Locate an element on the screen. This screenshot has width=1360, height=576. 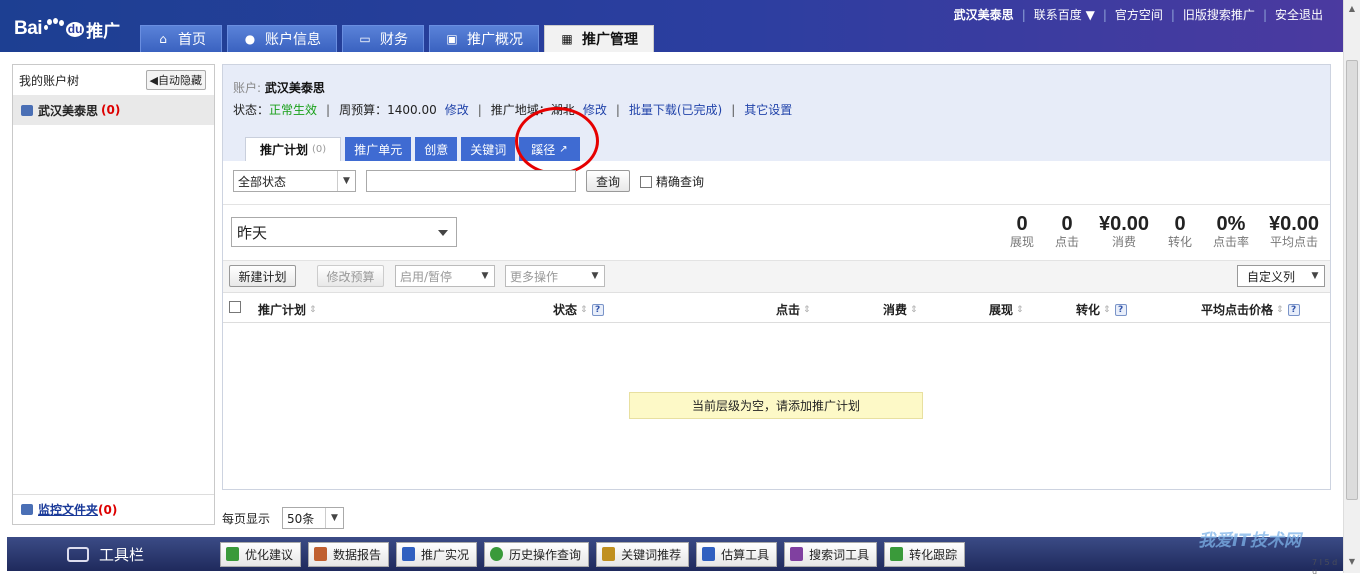
vertical-scrollbar: ▲ ▼ is located at coordinates (1351, 286).